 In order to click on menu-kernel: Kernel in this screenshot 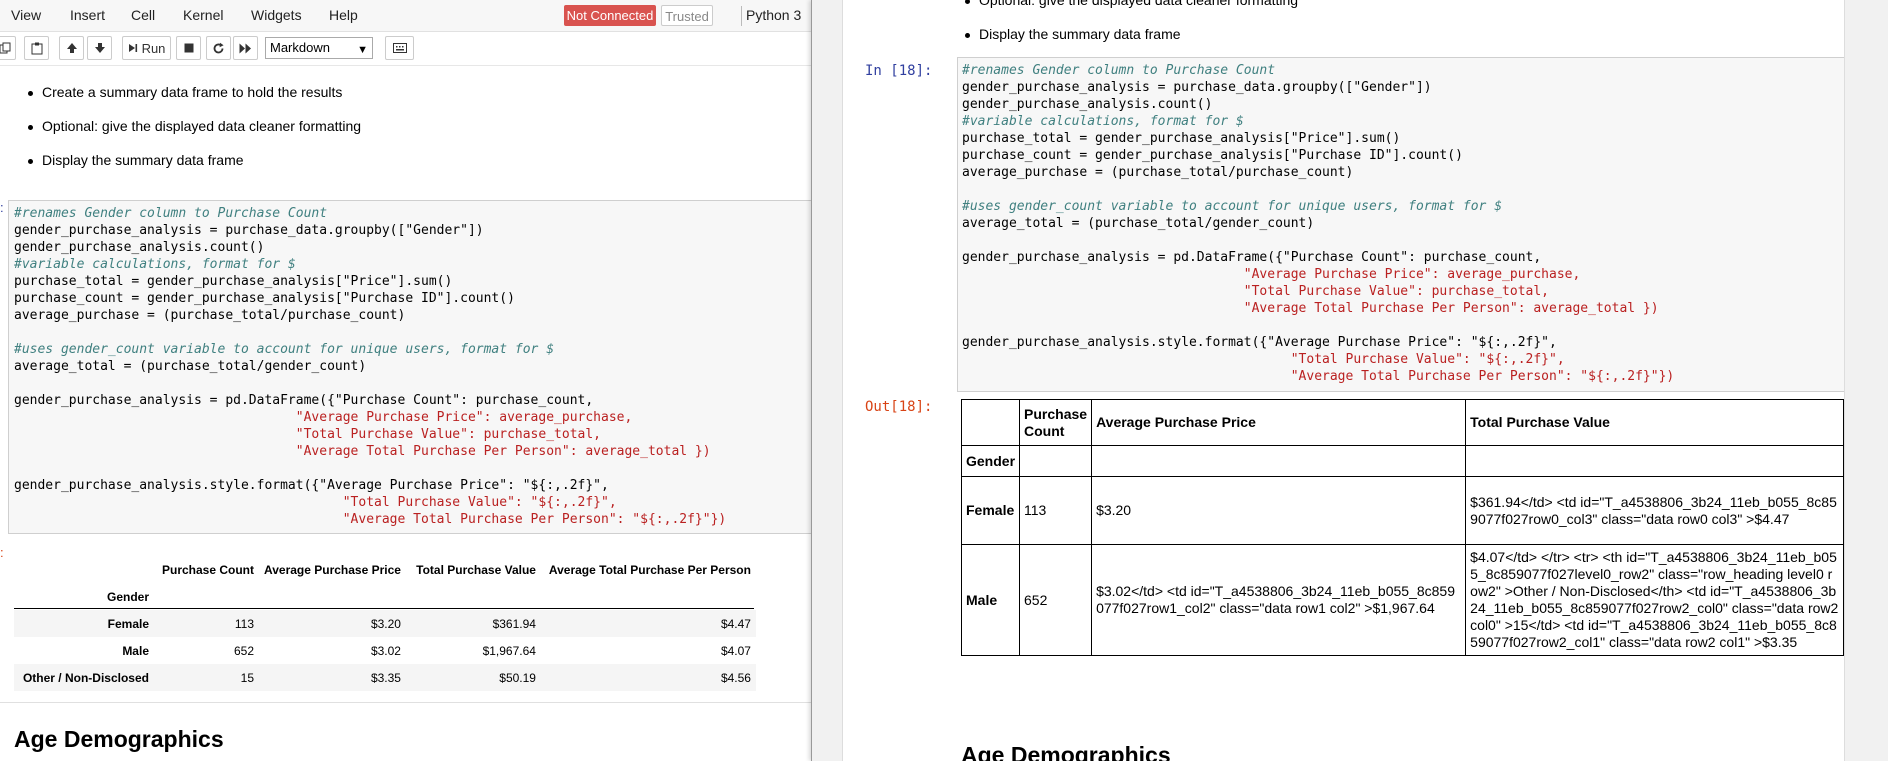, I will do `click(203, 15)`.